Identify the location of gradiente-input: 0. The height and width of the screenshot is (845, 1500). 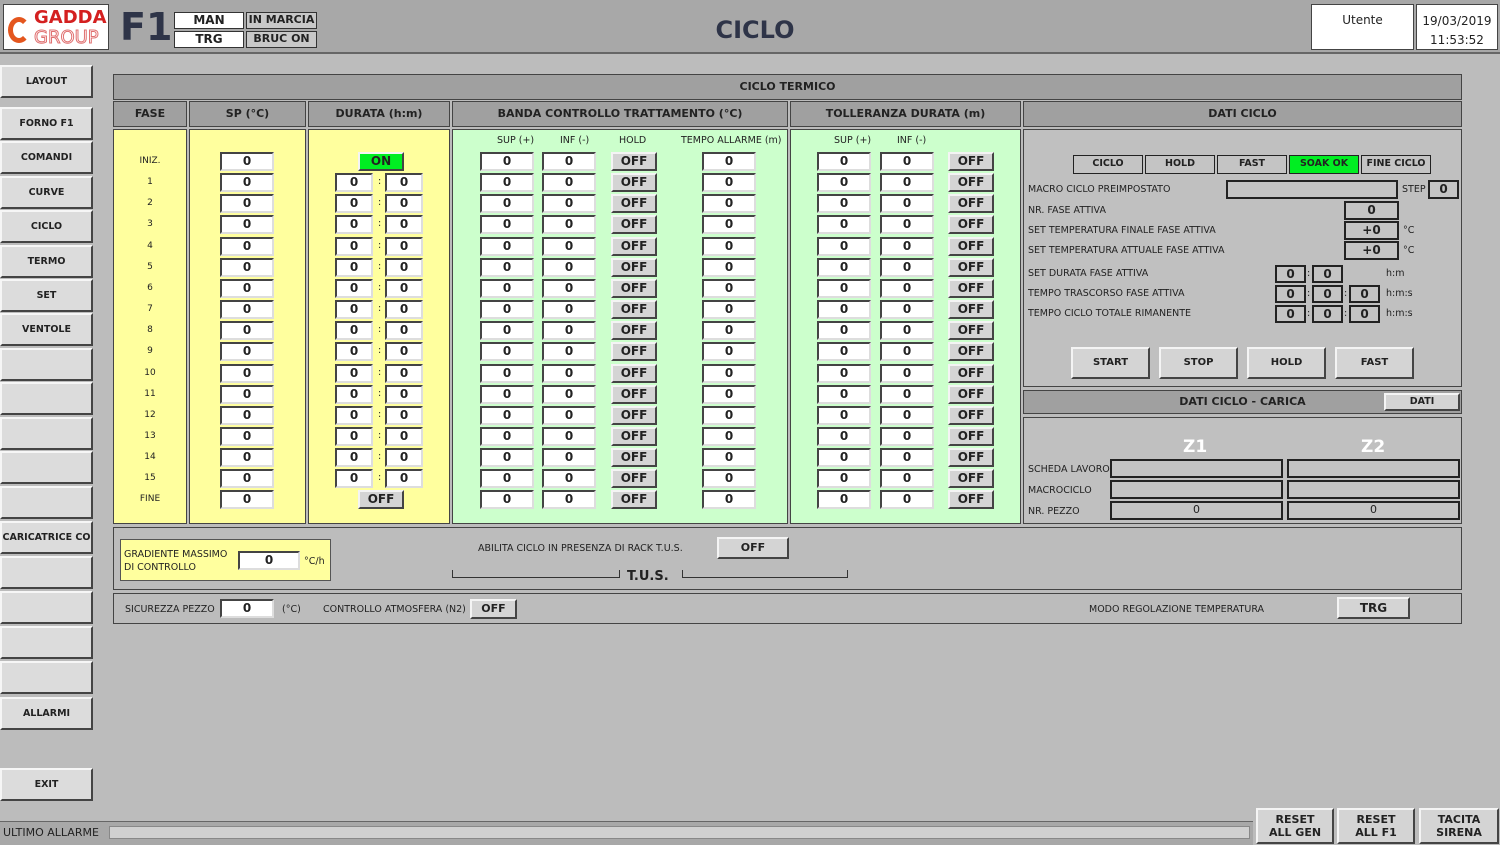
(269, 560).